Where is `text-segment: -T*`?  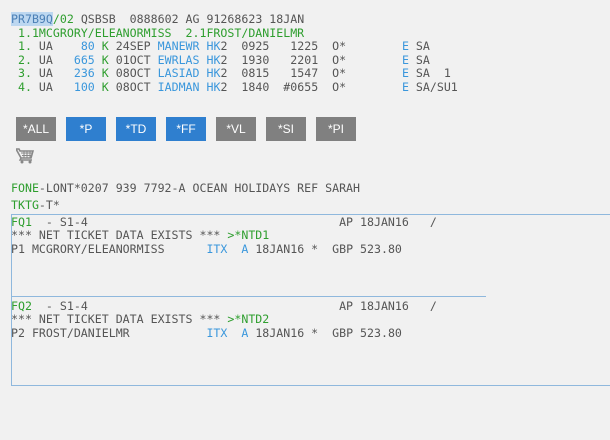 text-segment: -T* is located at coordinates (49, 205).